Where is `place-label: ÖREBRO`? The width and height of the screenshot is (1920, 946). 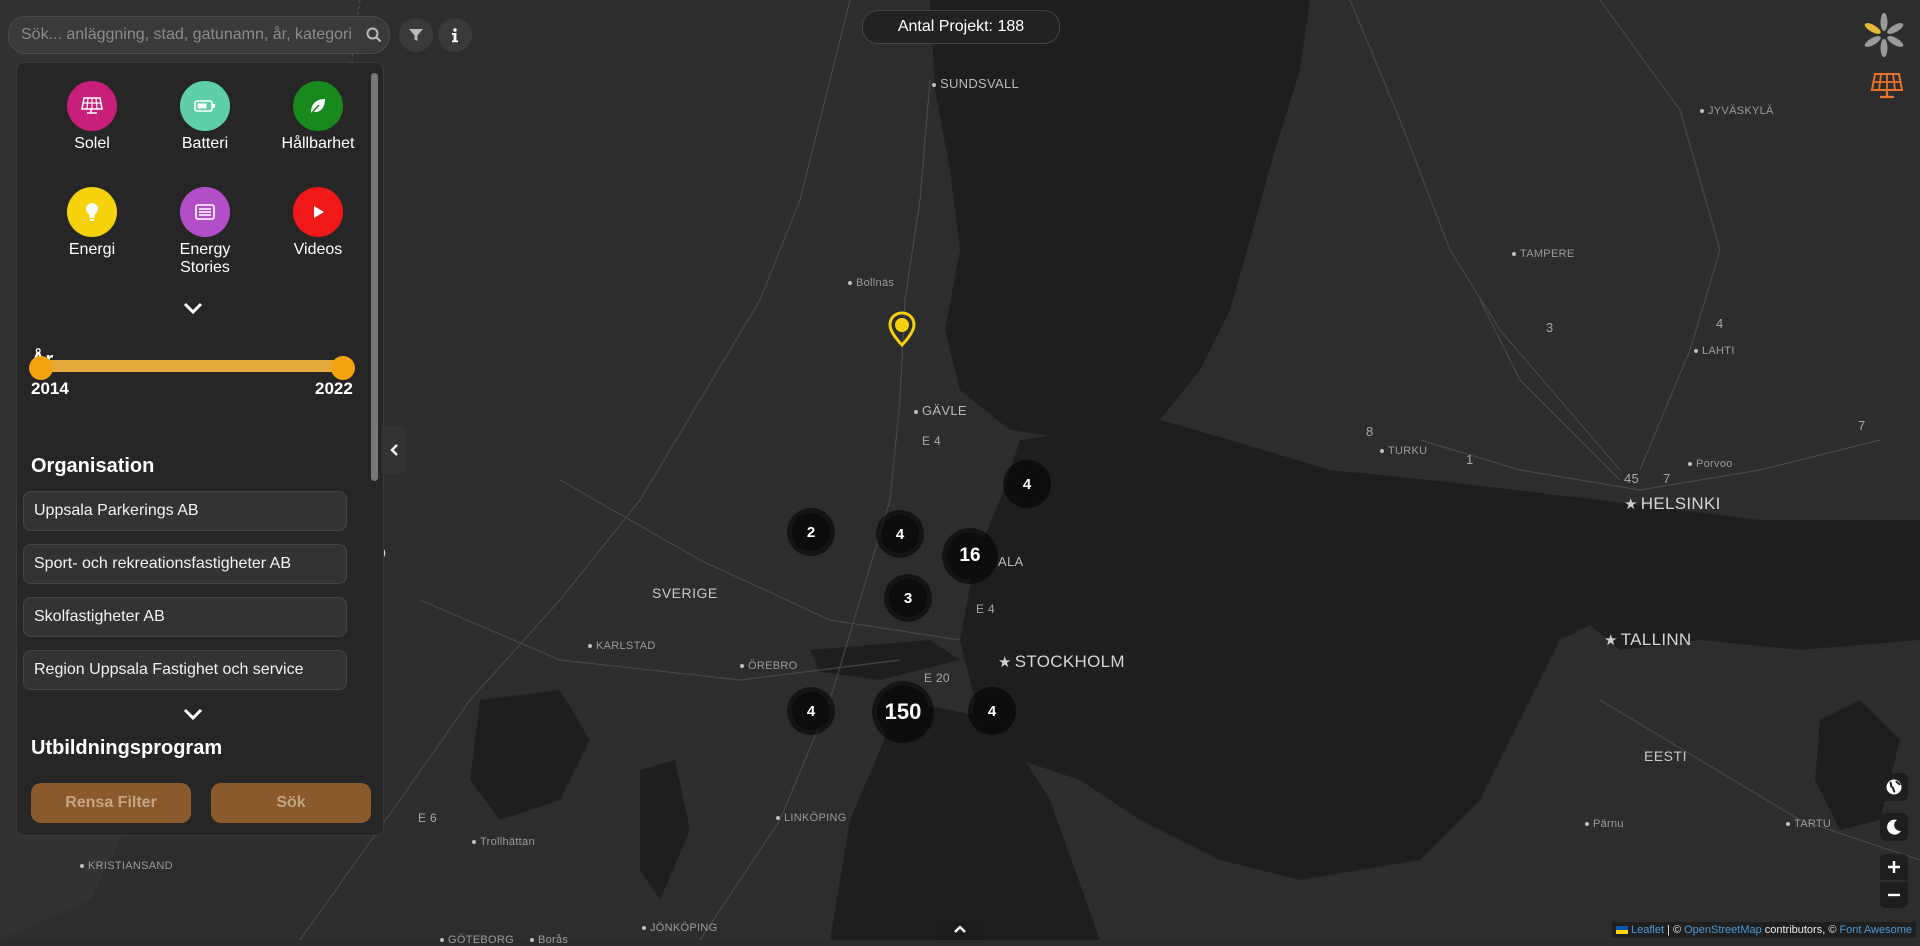
place-label: ÖREBRO is located at coordinates (768, 666).